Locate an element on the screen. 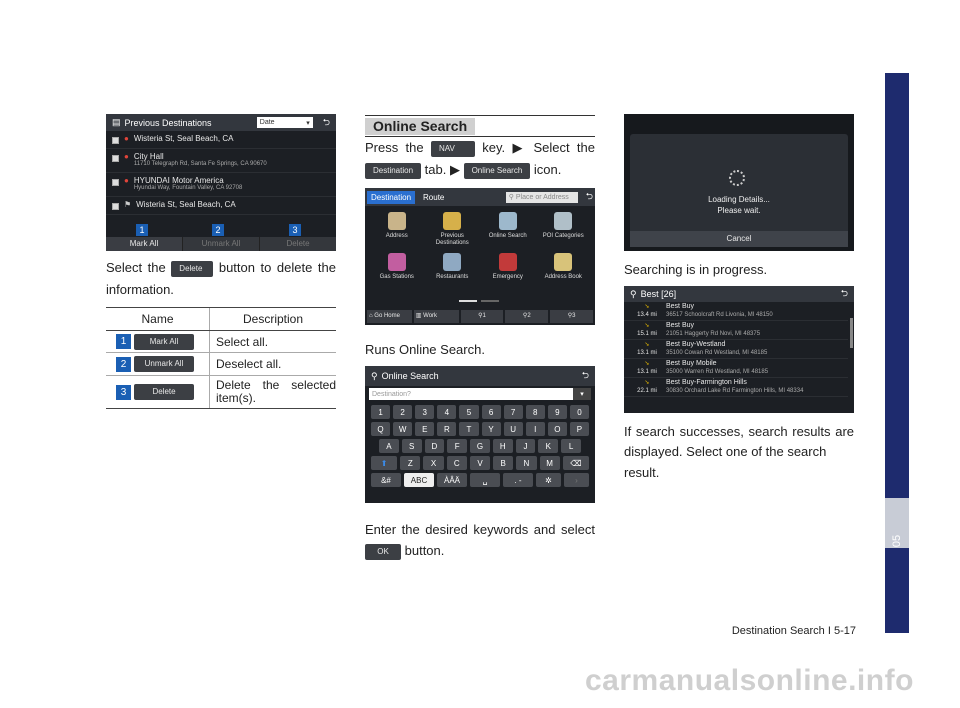 This screenshot has width=960, height=708. abc-key: ABC is located at coordinates (419, 480).